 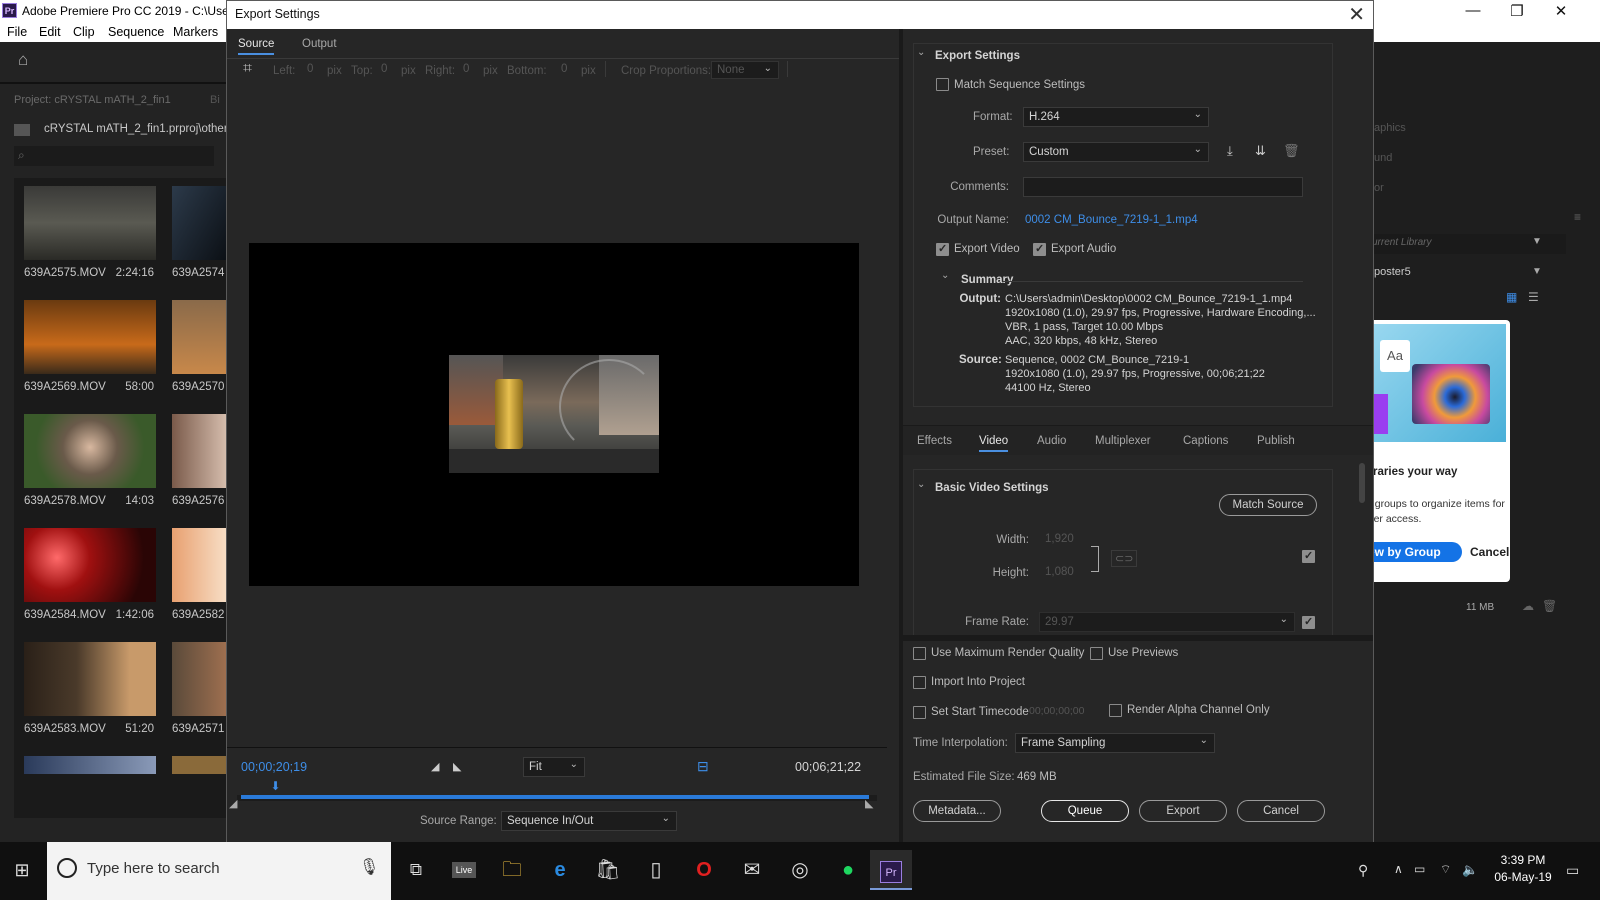 I want to click on store-icon: 🛍, so click(x=608, y=870).